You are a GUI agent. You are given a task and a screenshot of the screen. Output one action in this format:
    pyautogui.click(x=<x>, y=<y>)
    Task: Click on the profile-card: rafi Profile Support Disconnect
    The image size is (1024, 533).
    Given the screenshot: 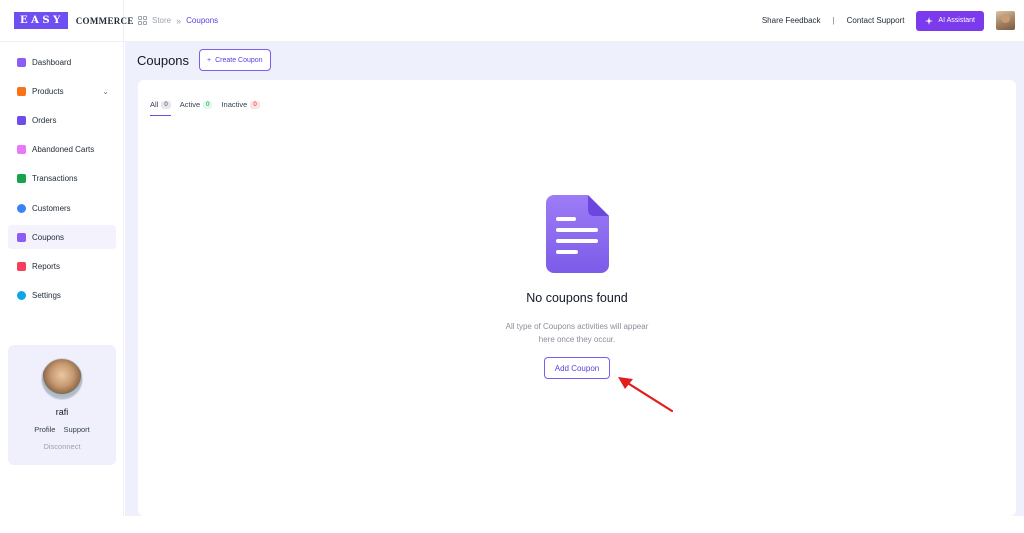 What is the action you would take?
    pyautogui.click(x=62, y=405)
    